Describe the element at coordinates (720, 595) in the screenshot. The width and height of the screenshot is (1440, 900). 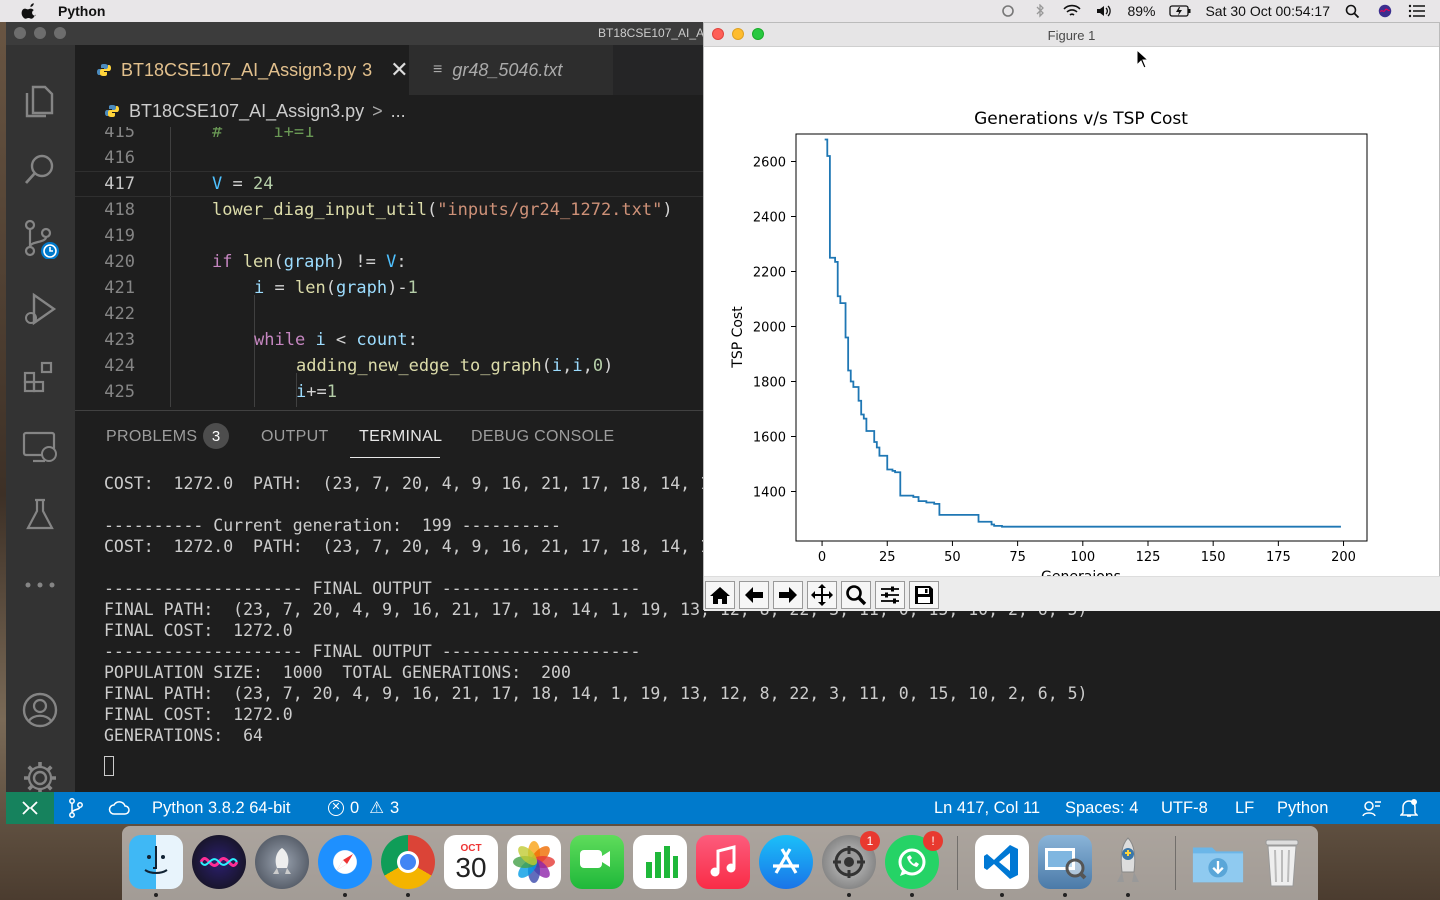
I see `home-icon` at that location.